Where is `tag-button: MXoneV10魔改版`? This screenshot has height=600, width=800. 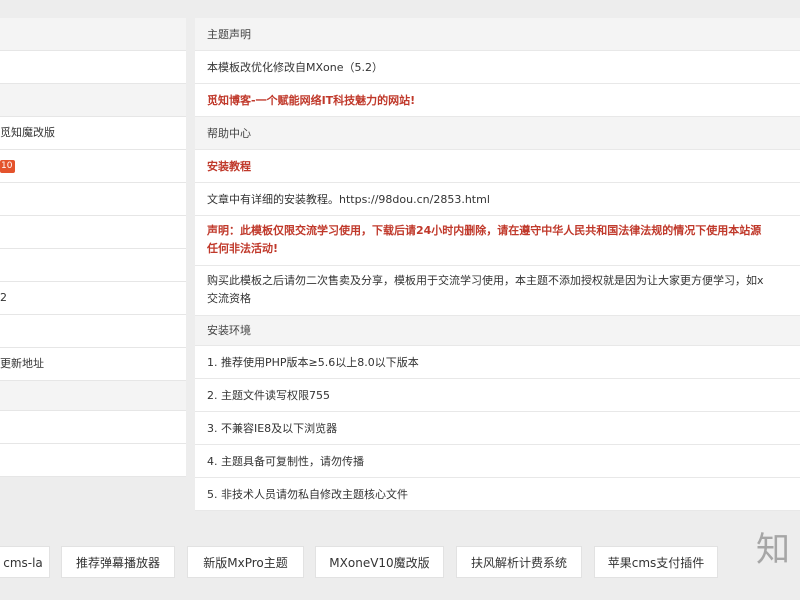
tag-button: MXoneV10魔改版 is located at coordinates (379, 562).